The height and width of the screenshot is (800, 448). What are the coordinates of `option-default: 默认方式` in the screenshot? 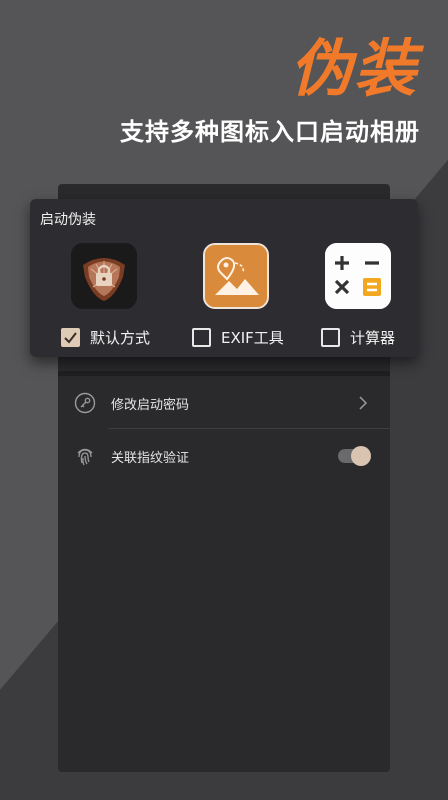 It's located at (105, 337).